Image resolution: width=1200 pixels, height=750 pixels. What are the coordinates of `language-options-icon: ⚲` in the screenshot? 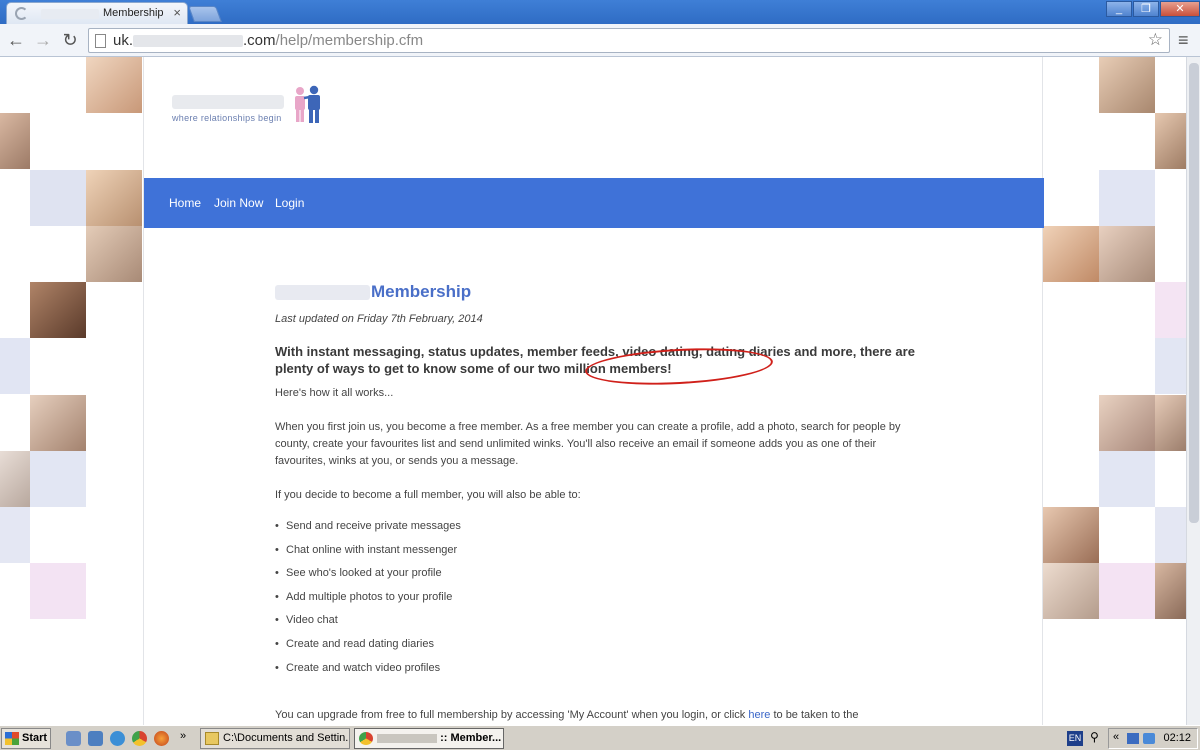 It's located at (1094, 737).